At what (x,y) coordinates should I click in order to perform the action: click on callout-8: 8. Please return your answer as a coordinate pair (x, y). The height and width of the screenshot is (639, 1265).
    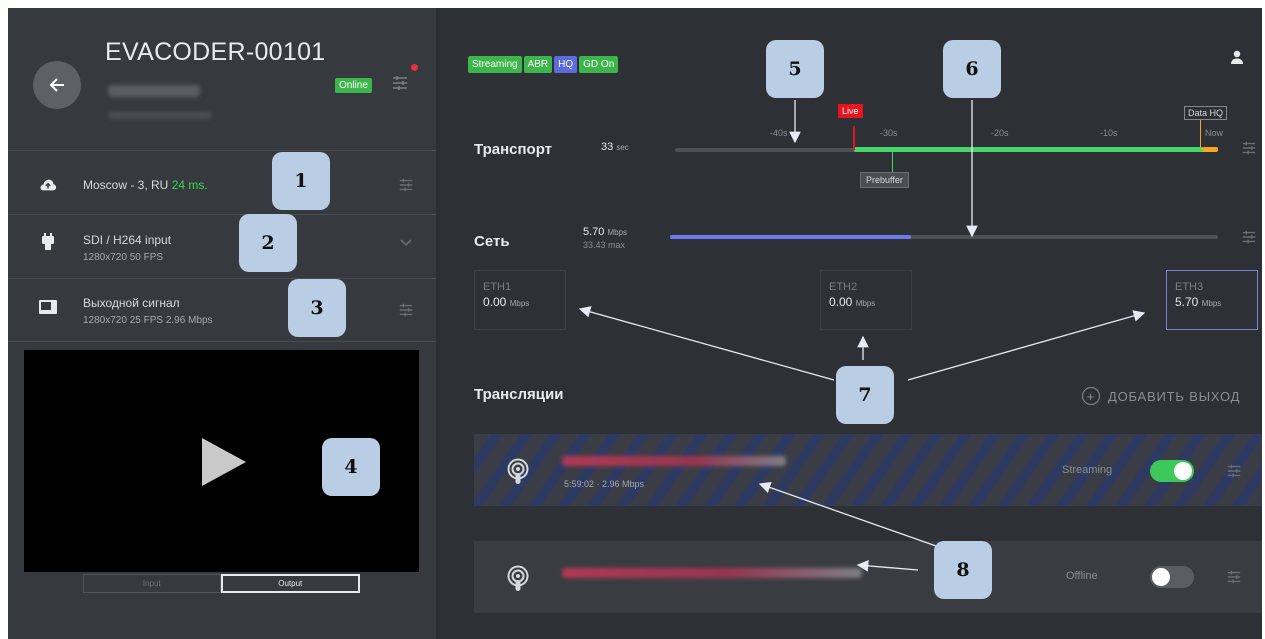
    Looking at the image, I should click on (963, 570).